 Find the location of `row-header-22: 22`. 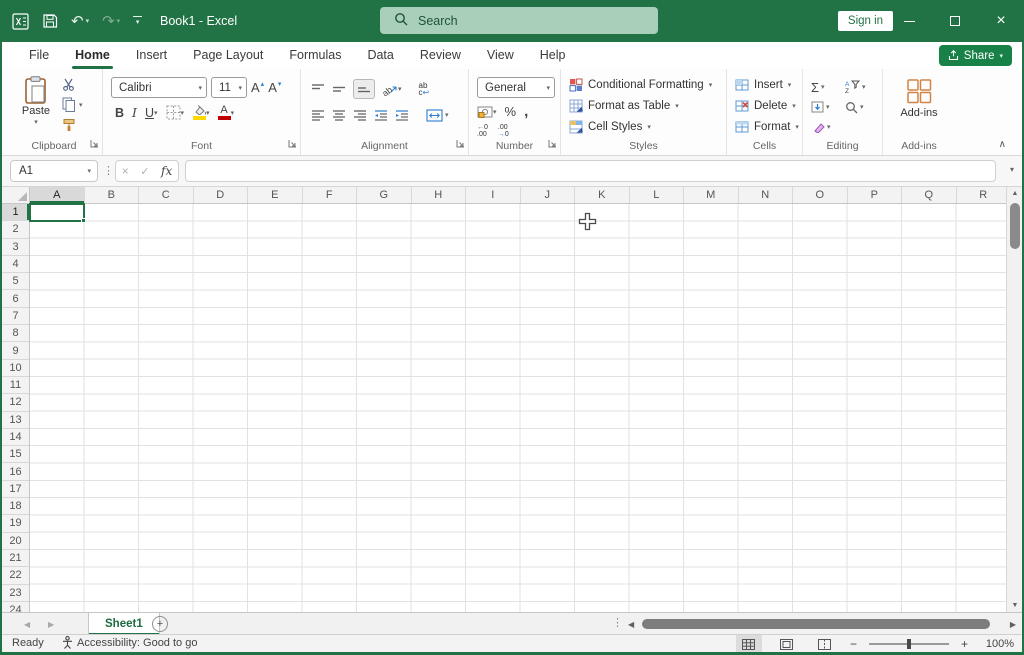

row-header-22: 22 is located at coordinates (15, 576).